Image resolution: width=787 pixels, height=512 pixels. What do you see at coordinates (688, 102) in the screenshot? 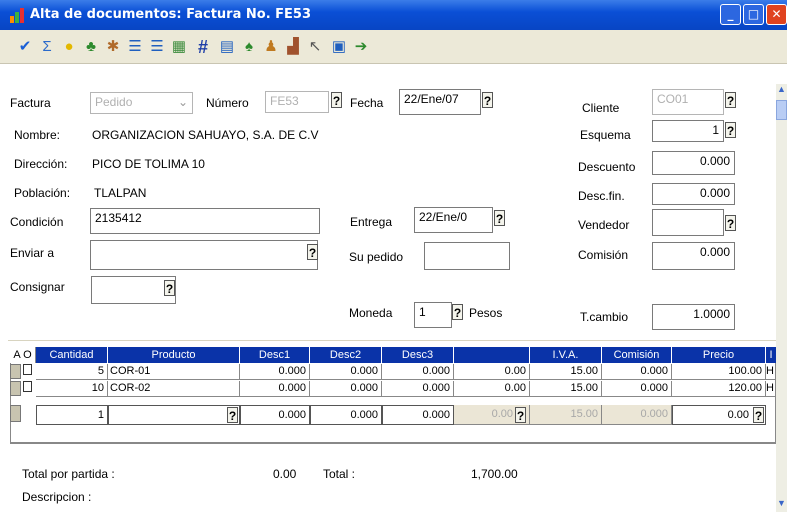
I see `cliente-field: CO01` at bounding box center [688, 102].